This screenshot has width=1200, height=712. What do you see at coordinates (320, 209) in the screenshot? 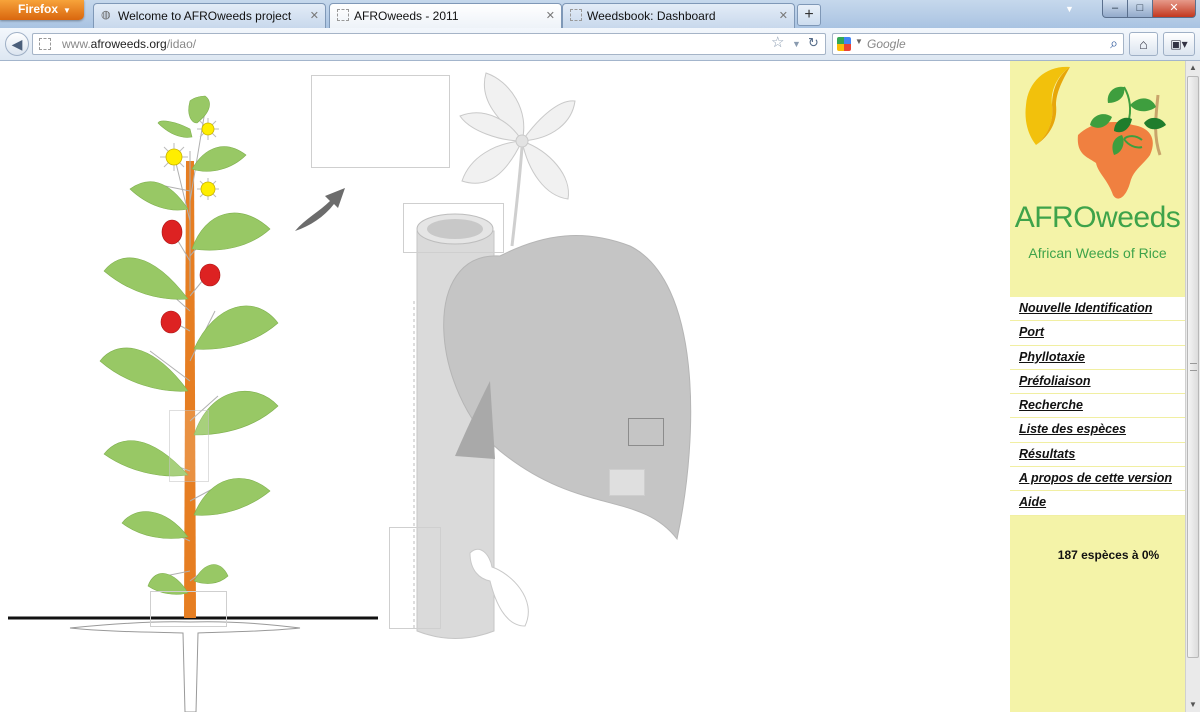
I see `curved-arrow-icon` at bounding box center [320, 209].